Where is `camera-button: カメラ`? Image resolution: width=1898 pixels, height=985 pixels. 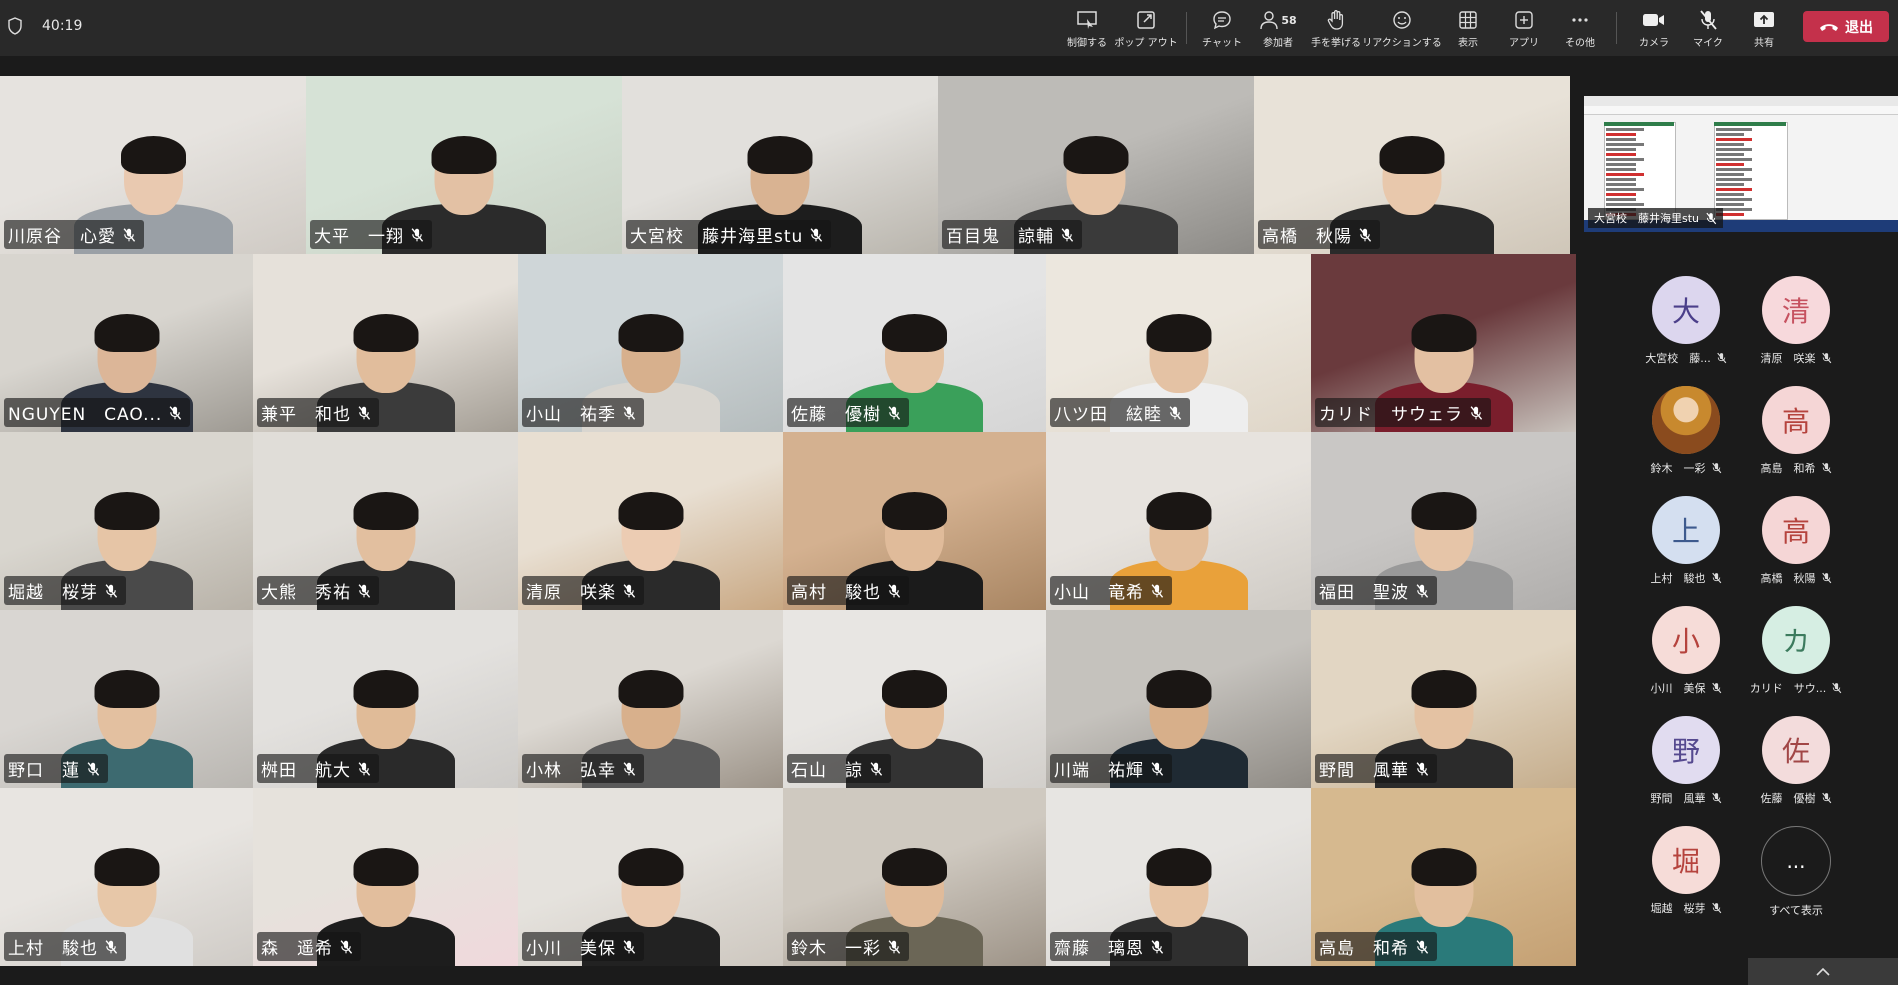
camera-button: カメラ is located at coordinates (1654, 29).